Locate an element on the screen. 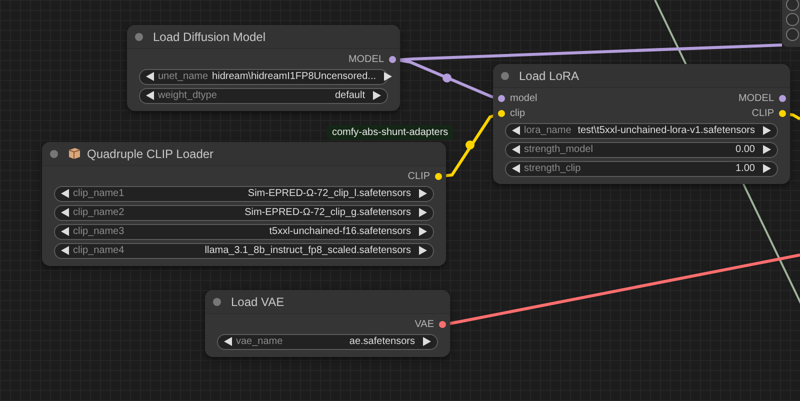  slot-label: clip is located at coordinates (518, 113).